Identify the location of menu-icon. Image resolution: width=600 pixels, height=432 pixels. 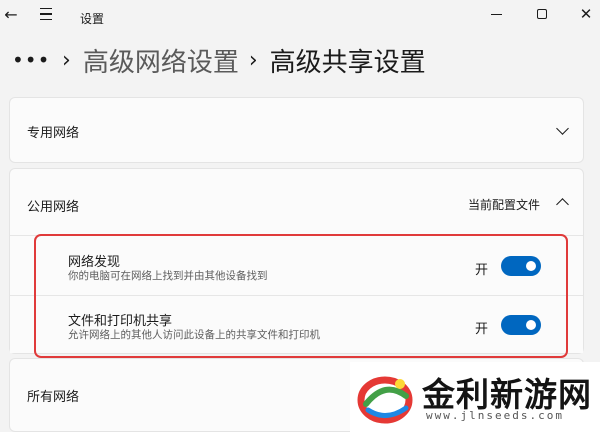
(46, 14).